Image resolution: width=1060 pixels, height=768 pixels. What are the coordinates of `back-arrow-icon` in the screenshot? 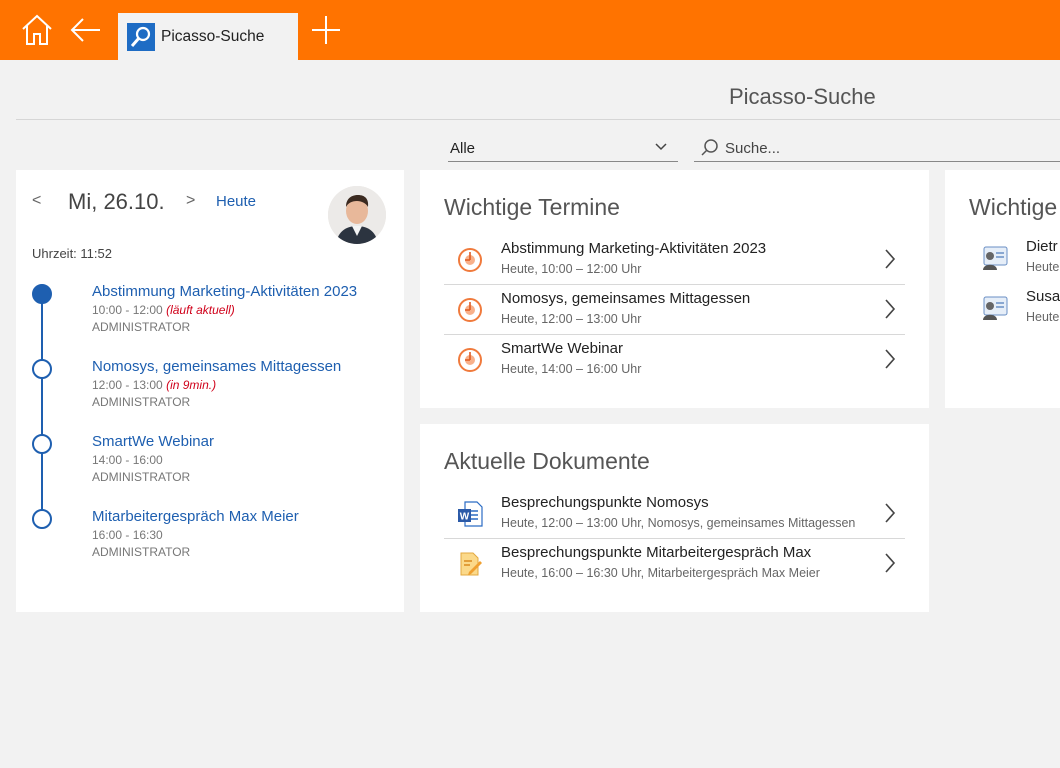 It's located at (85, 30).